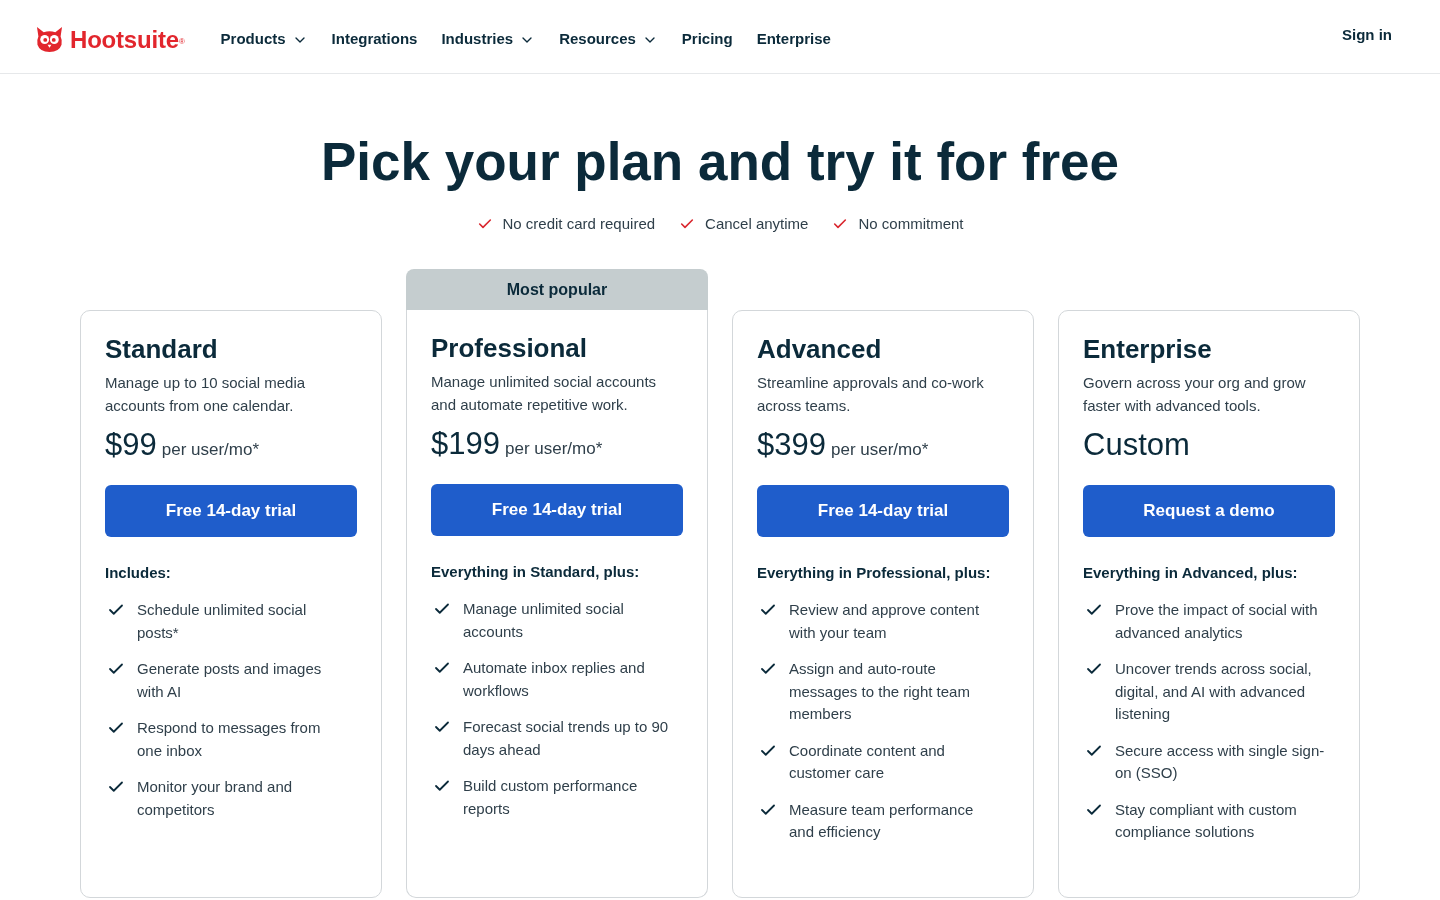 This screenshot has width=1440, height=900. Describe the element at coordinates (162, 349) in the screenshot. I see `plan-name: Standard` at that location.